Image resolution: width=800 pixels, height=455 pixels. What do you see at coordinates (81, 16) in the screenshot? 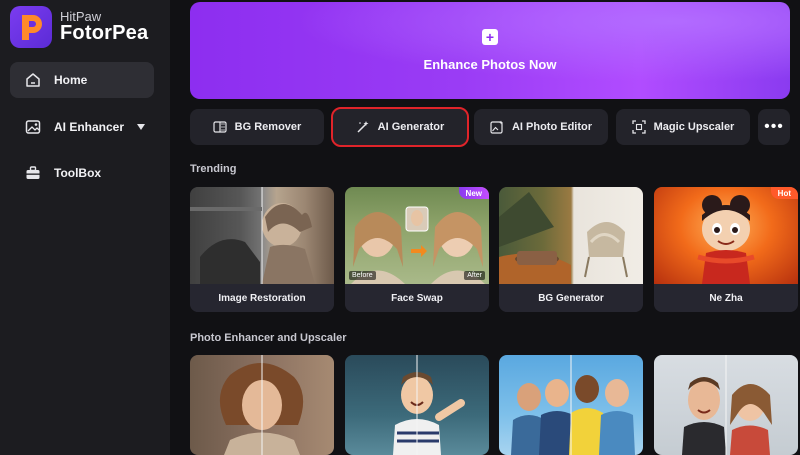
I see `brand-sub: HitPaw` at bounding box center [81, 16].